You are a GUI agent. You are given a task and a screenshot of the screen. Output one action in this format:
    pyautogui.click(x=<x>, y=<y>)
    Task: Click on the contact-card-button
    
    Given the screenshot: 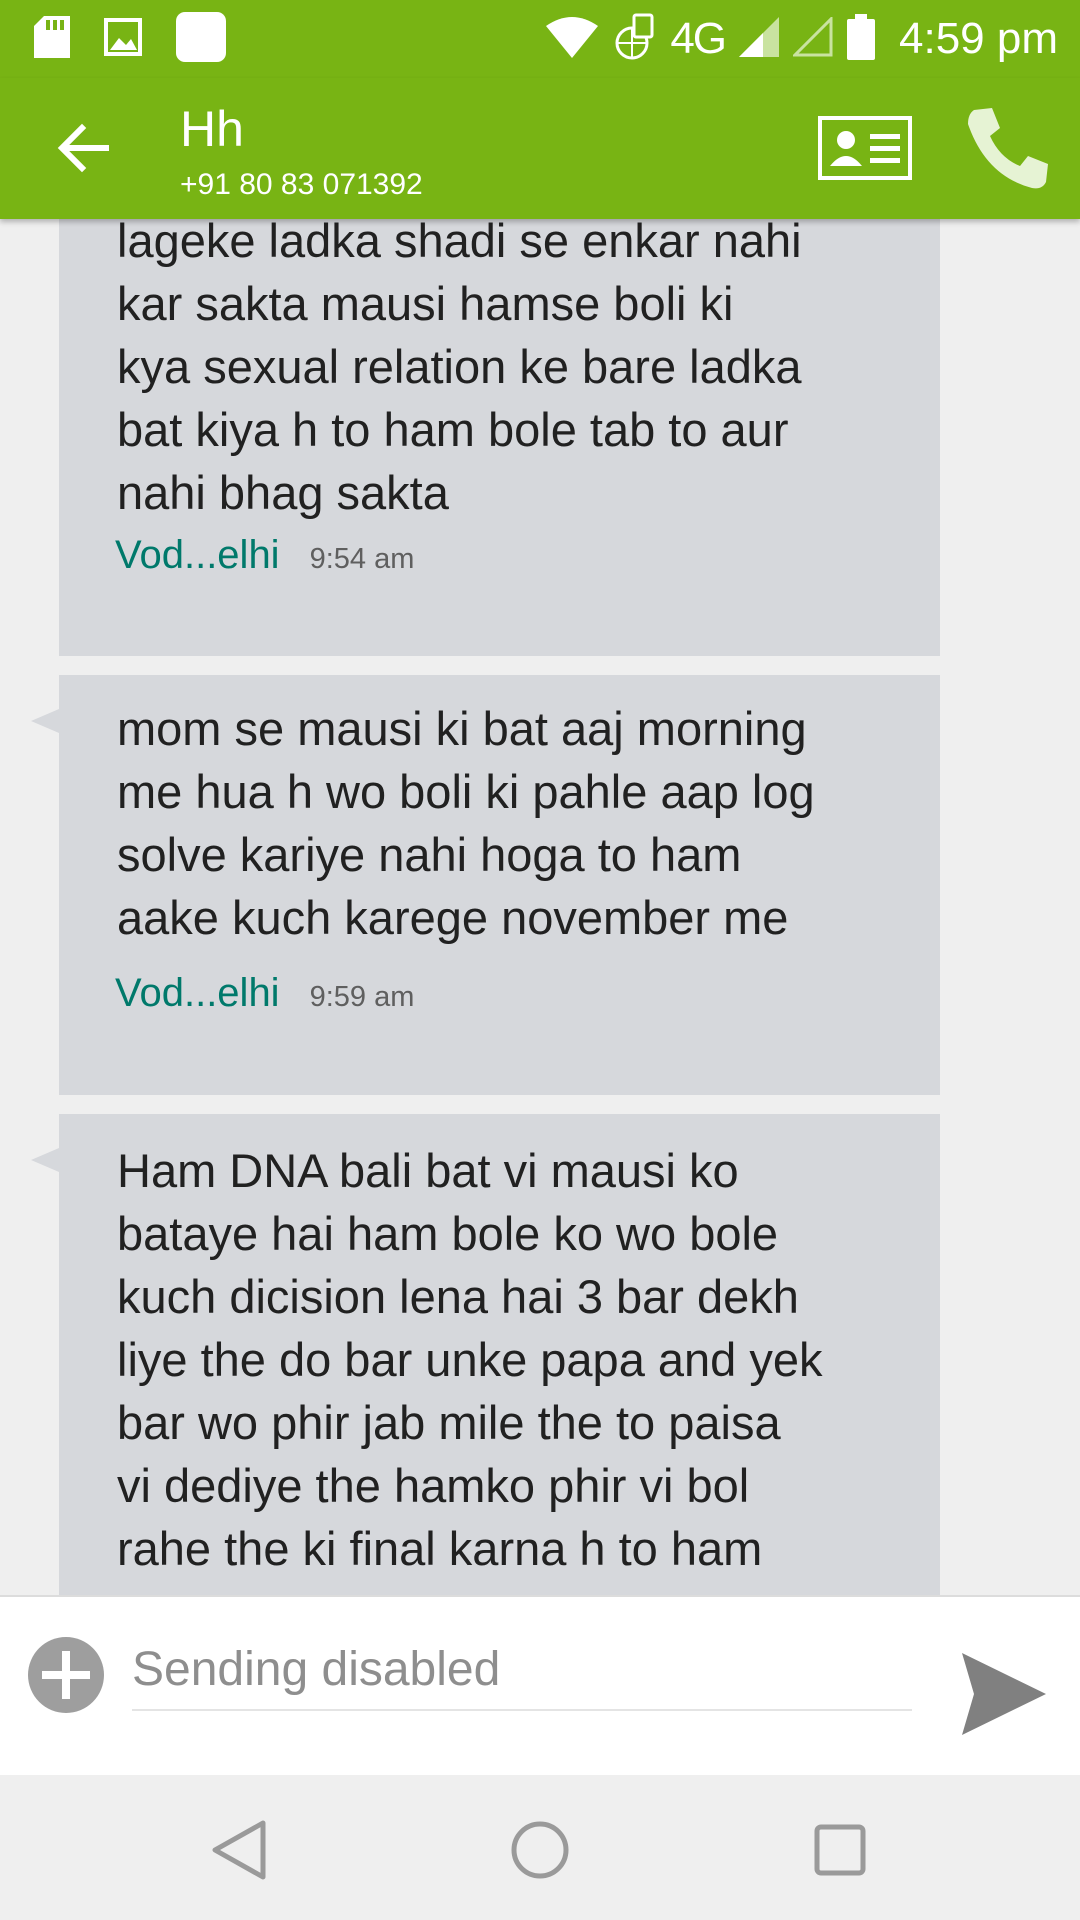 What is the action you would take?
    pyautogui.click(x=865, y=148)
    